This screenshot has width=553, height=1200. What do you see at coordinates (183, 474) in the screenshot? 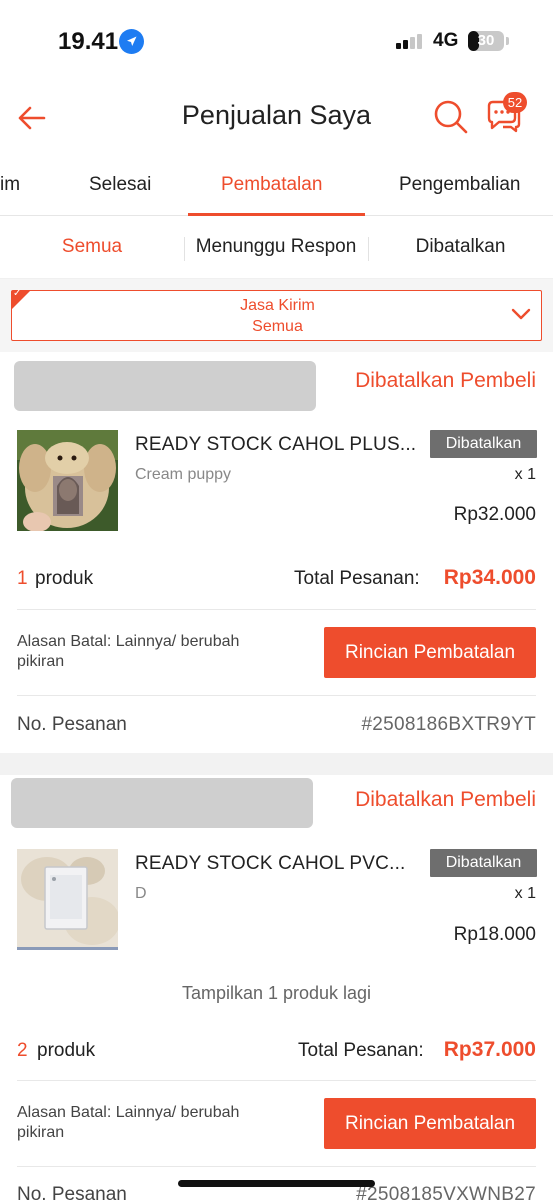
I see `product-variation: Cream puppy` at bounding box center [183, 474].